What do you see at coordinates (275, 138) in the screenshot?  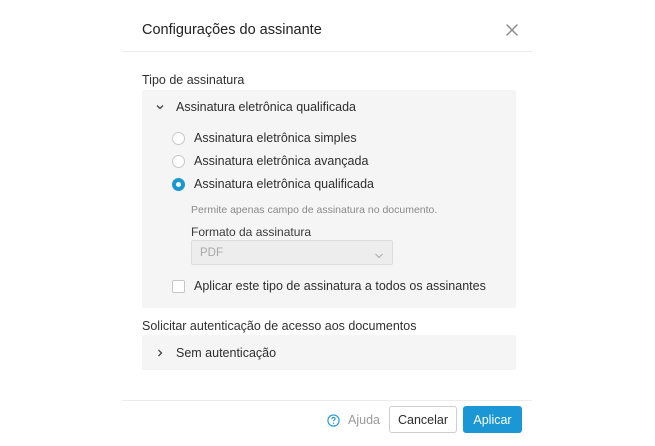 I see `radio-option-label: Assinatura eletrônica simples` at bounding box center [275, 138].